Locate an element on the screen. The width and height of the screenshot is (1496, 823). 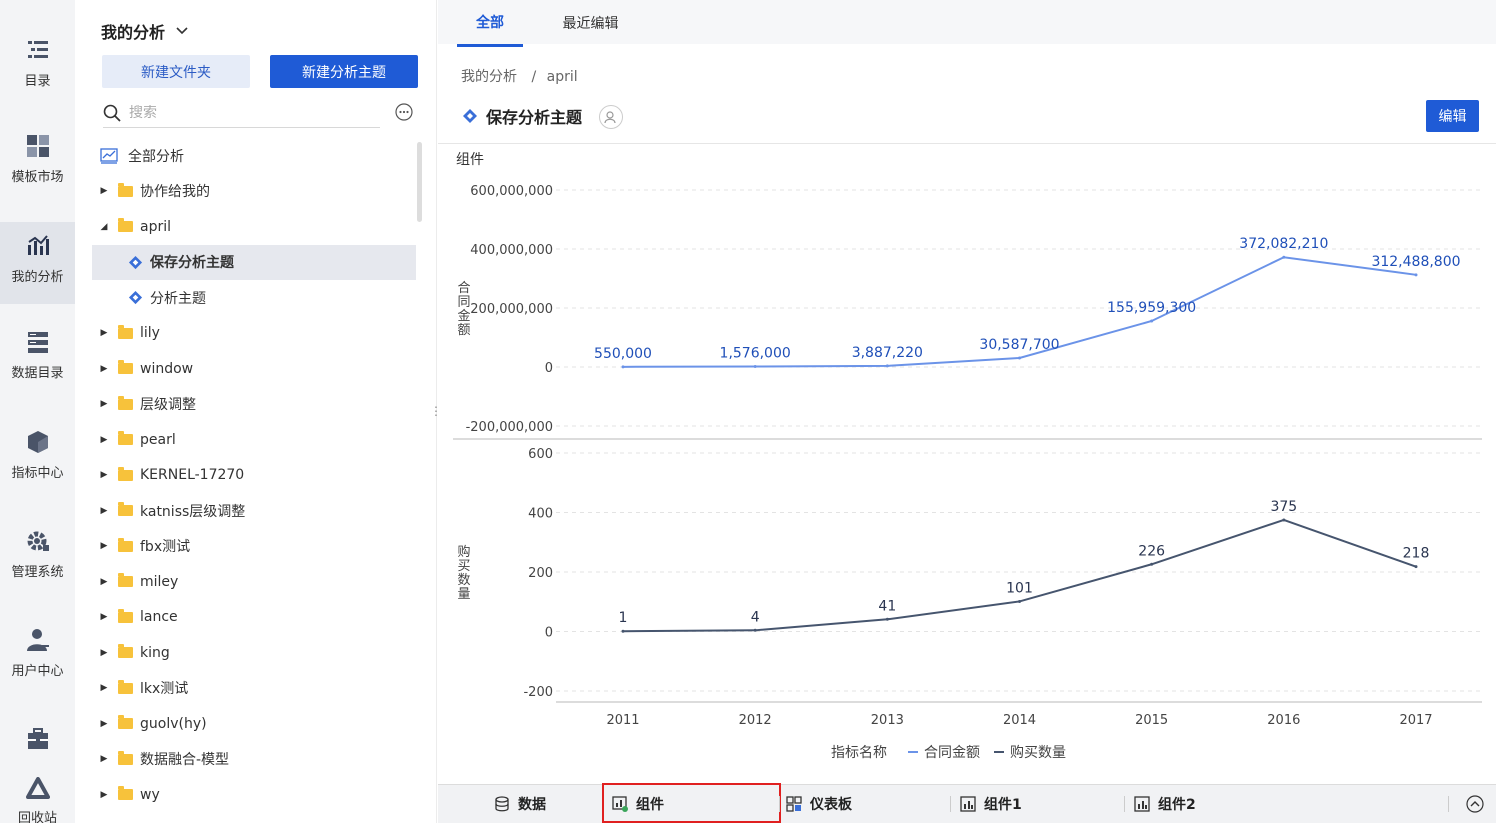
tree-item-label: 保存分析主题 is located at coordinates (192, 263).